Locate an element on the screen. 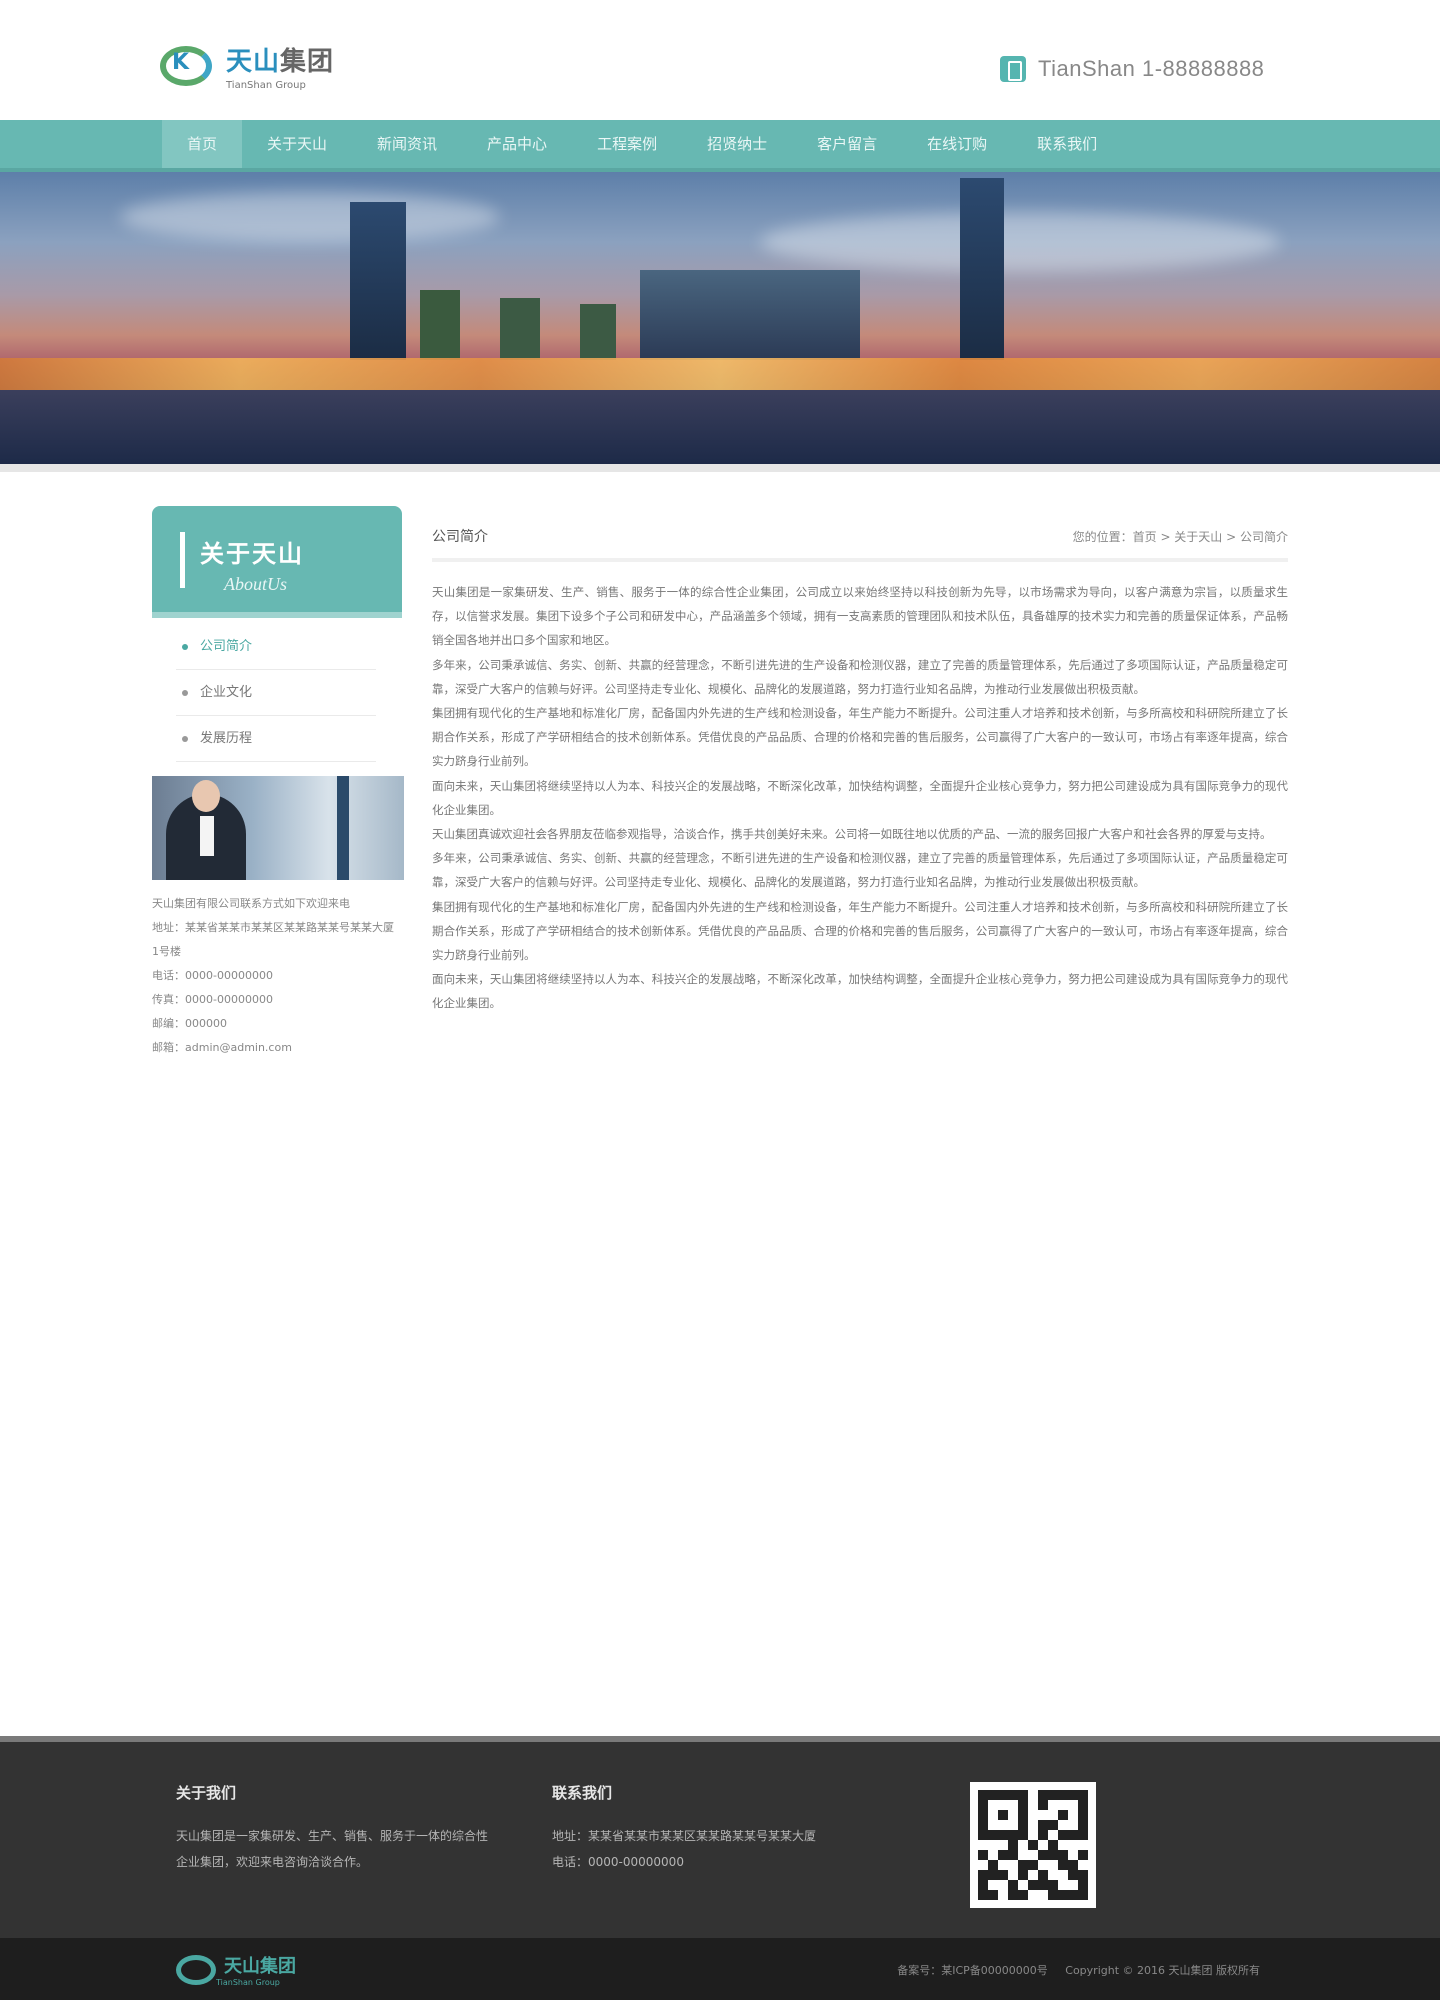 This screenshot has width=1440, height=2000. nav-item-home: 首页 is located at coordinates (202, 144).